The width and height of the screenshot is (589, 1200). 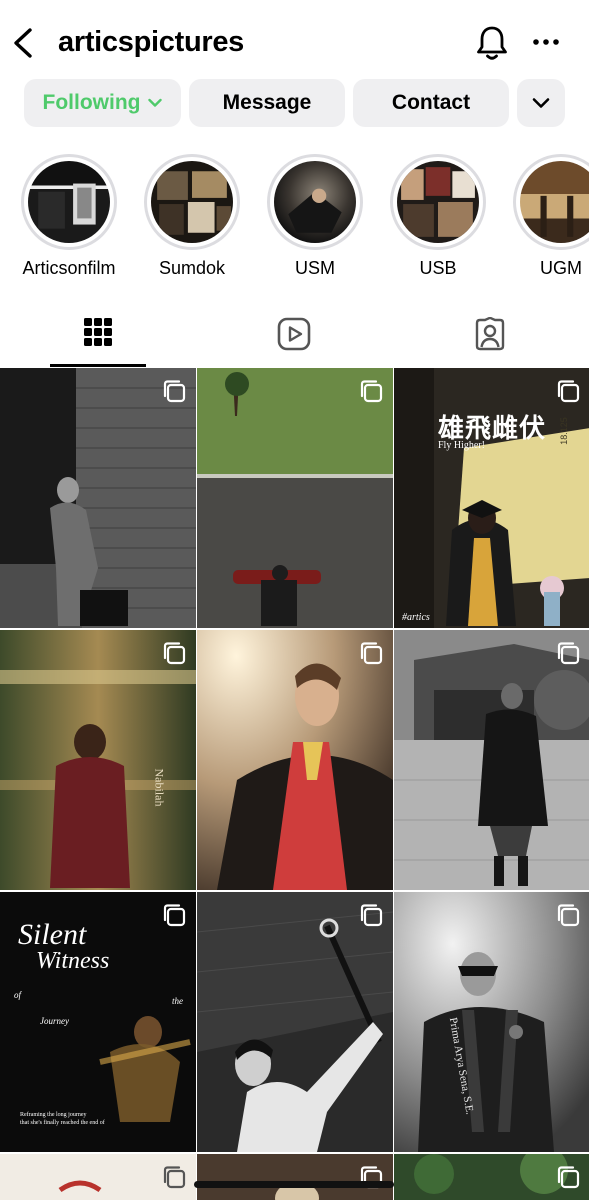 I want to click on message-button: Message, so click(x=267, y=103).